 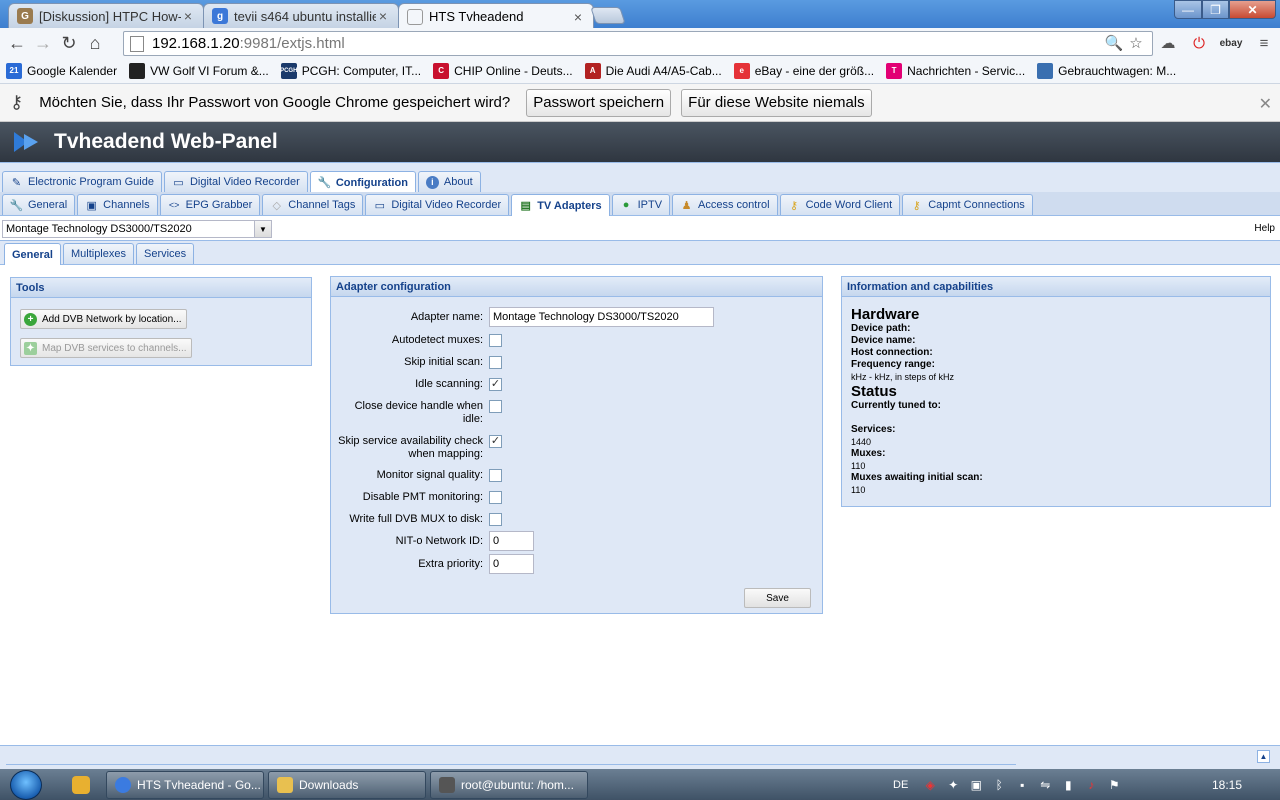 What do you see at coordinates (449, 181) in the screenshot?
I see `tab-about: i About` at bounding box center [449, 181].